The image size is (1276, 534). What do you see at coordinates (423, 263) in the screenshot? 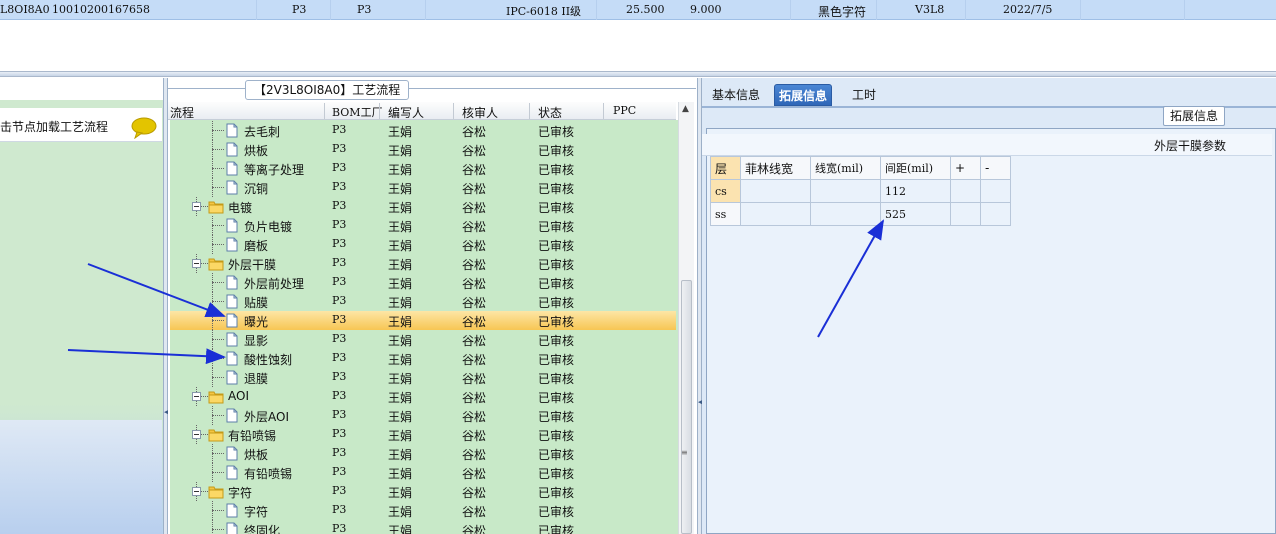
I see `tree-group-row: 外层干膜 P3 王娟 谷松 已审核` at bounding box center [423, 263].